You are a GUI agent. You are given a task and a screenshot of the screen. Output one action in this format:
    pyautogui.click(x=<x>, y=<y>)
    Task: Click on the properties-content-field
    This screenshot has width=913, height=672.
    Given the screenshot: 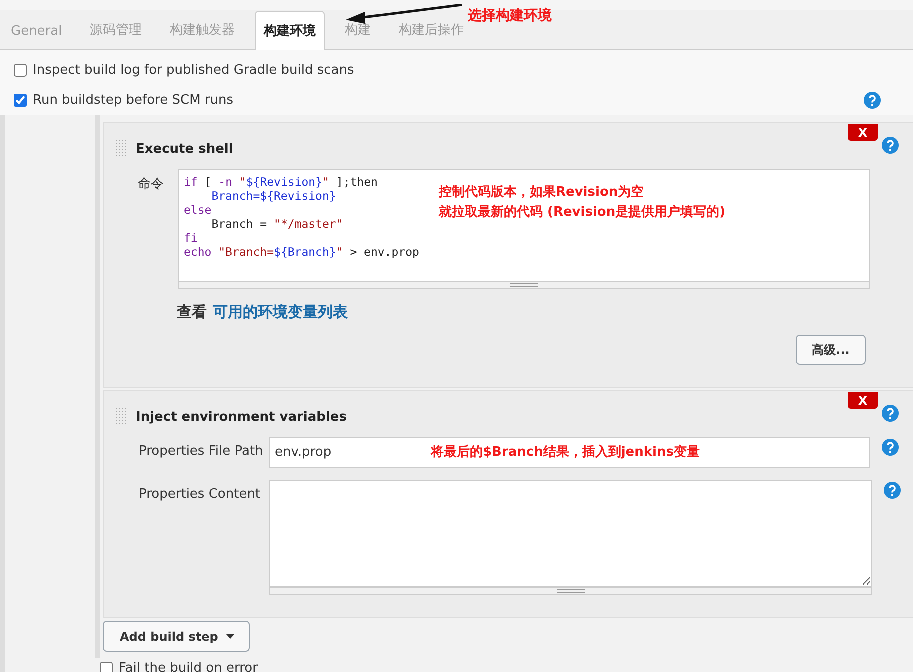 What is the action you would take?
    pyautogui.click(x=570, y=533)
    